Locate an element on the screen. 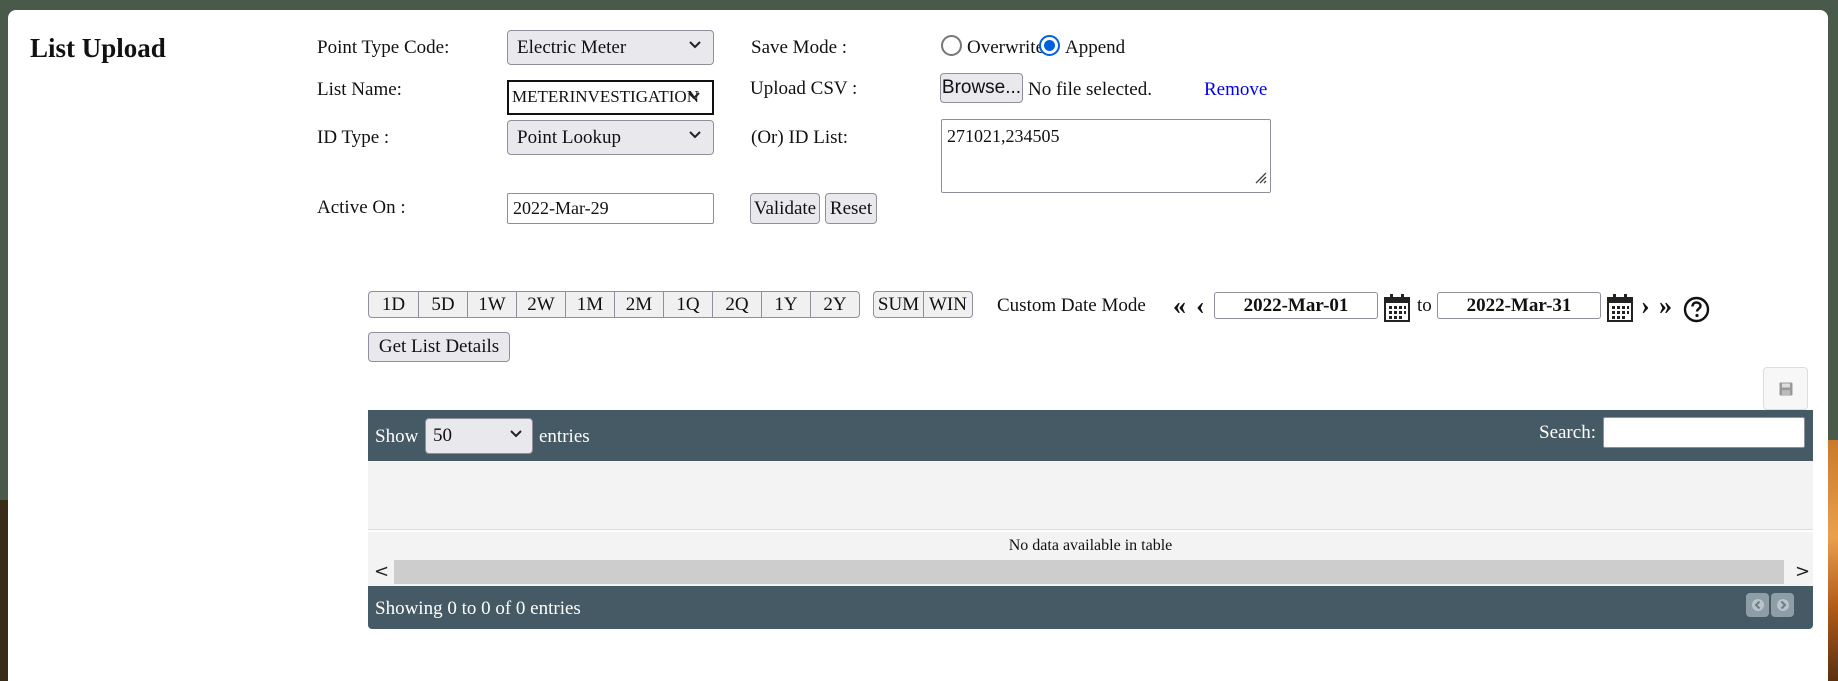  append-label: Append is located at coordinates (1095, 47).